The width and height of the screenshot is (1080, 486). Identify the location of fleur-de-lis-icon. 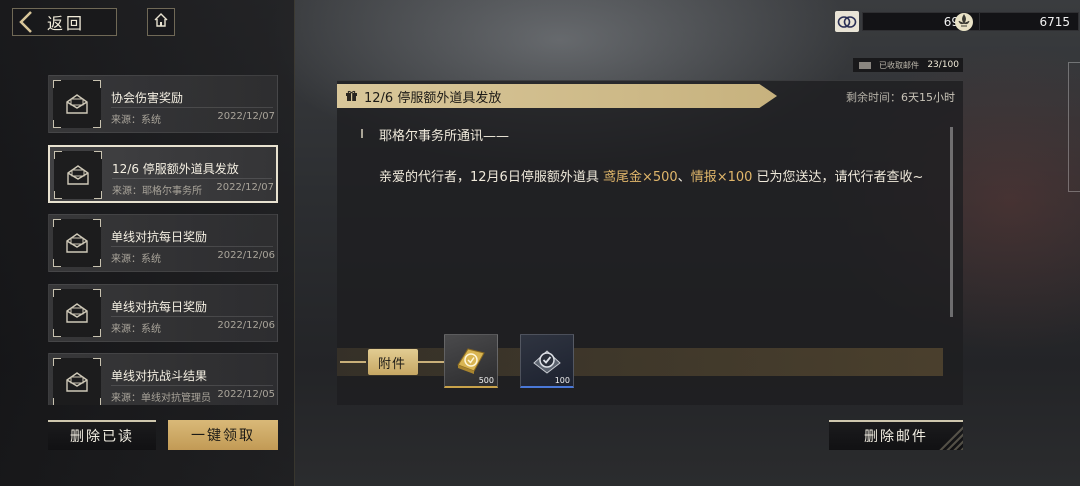
(964, 21).